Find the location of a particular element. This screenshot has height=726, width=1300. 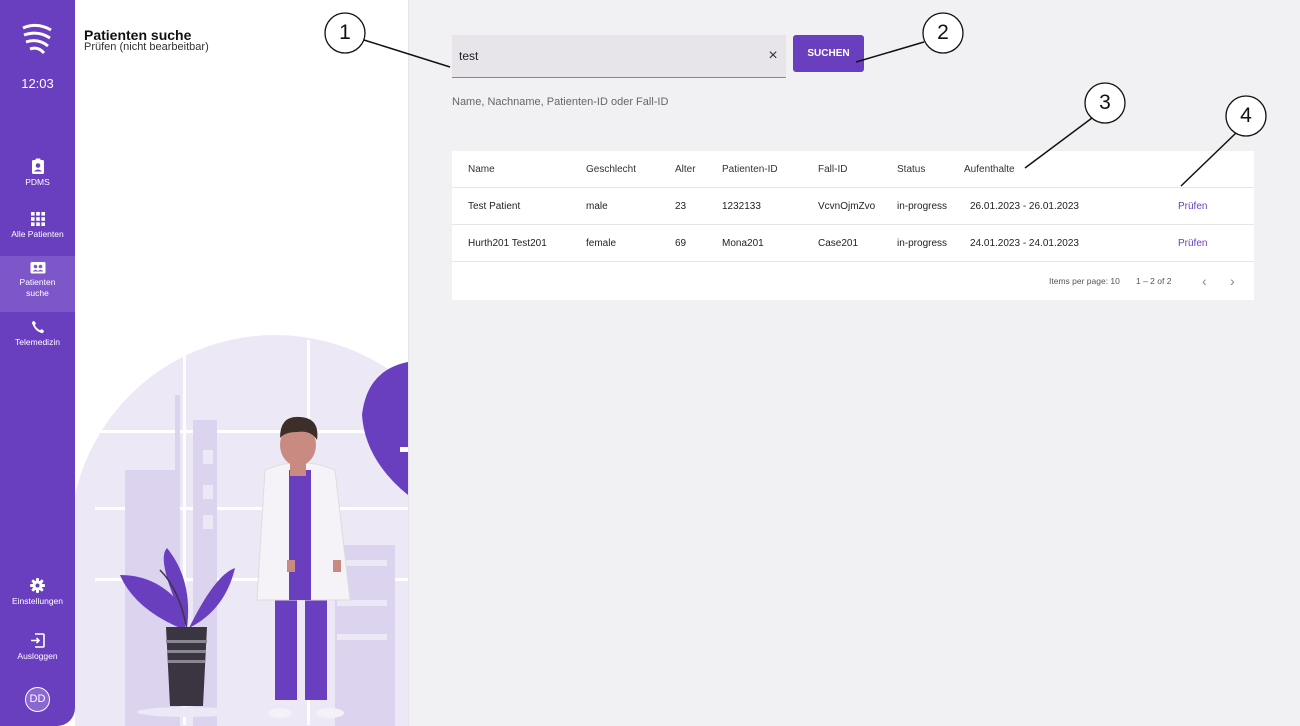

items-per-page: Items per page: 10 is located at coordinates (1084, 281).